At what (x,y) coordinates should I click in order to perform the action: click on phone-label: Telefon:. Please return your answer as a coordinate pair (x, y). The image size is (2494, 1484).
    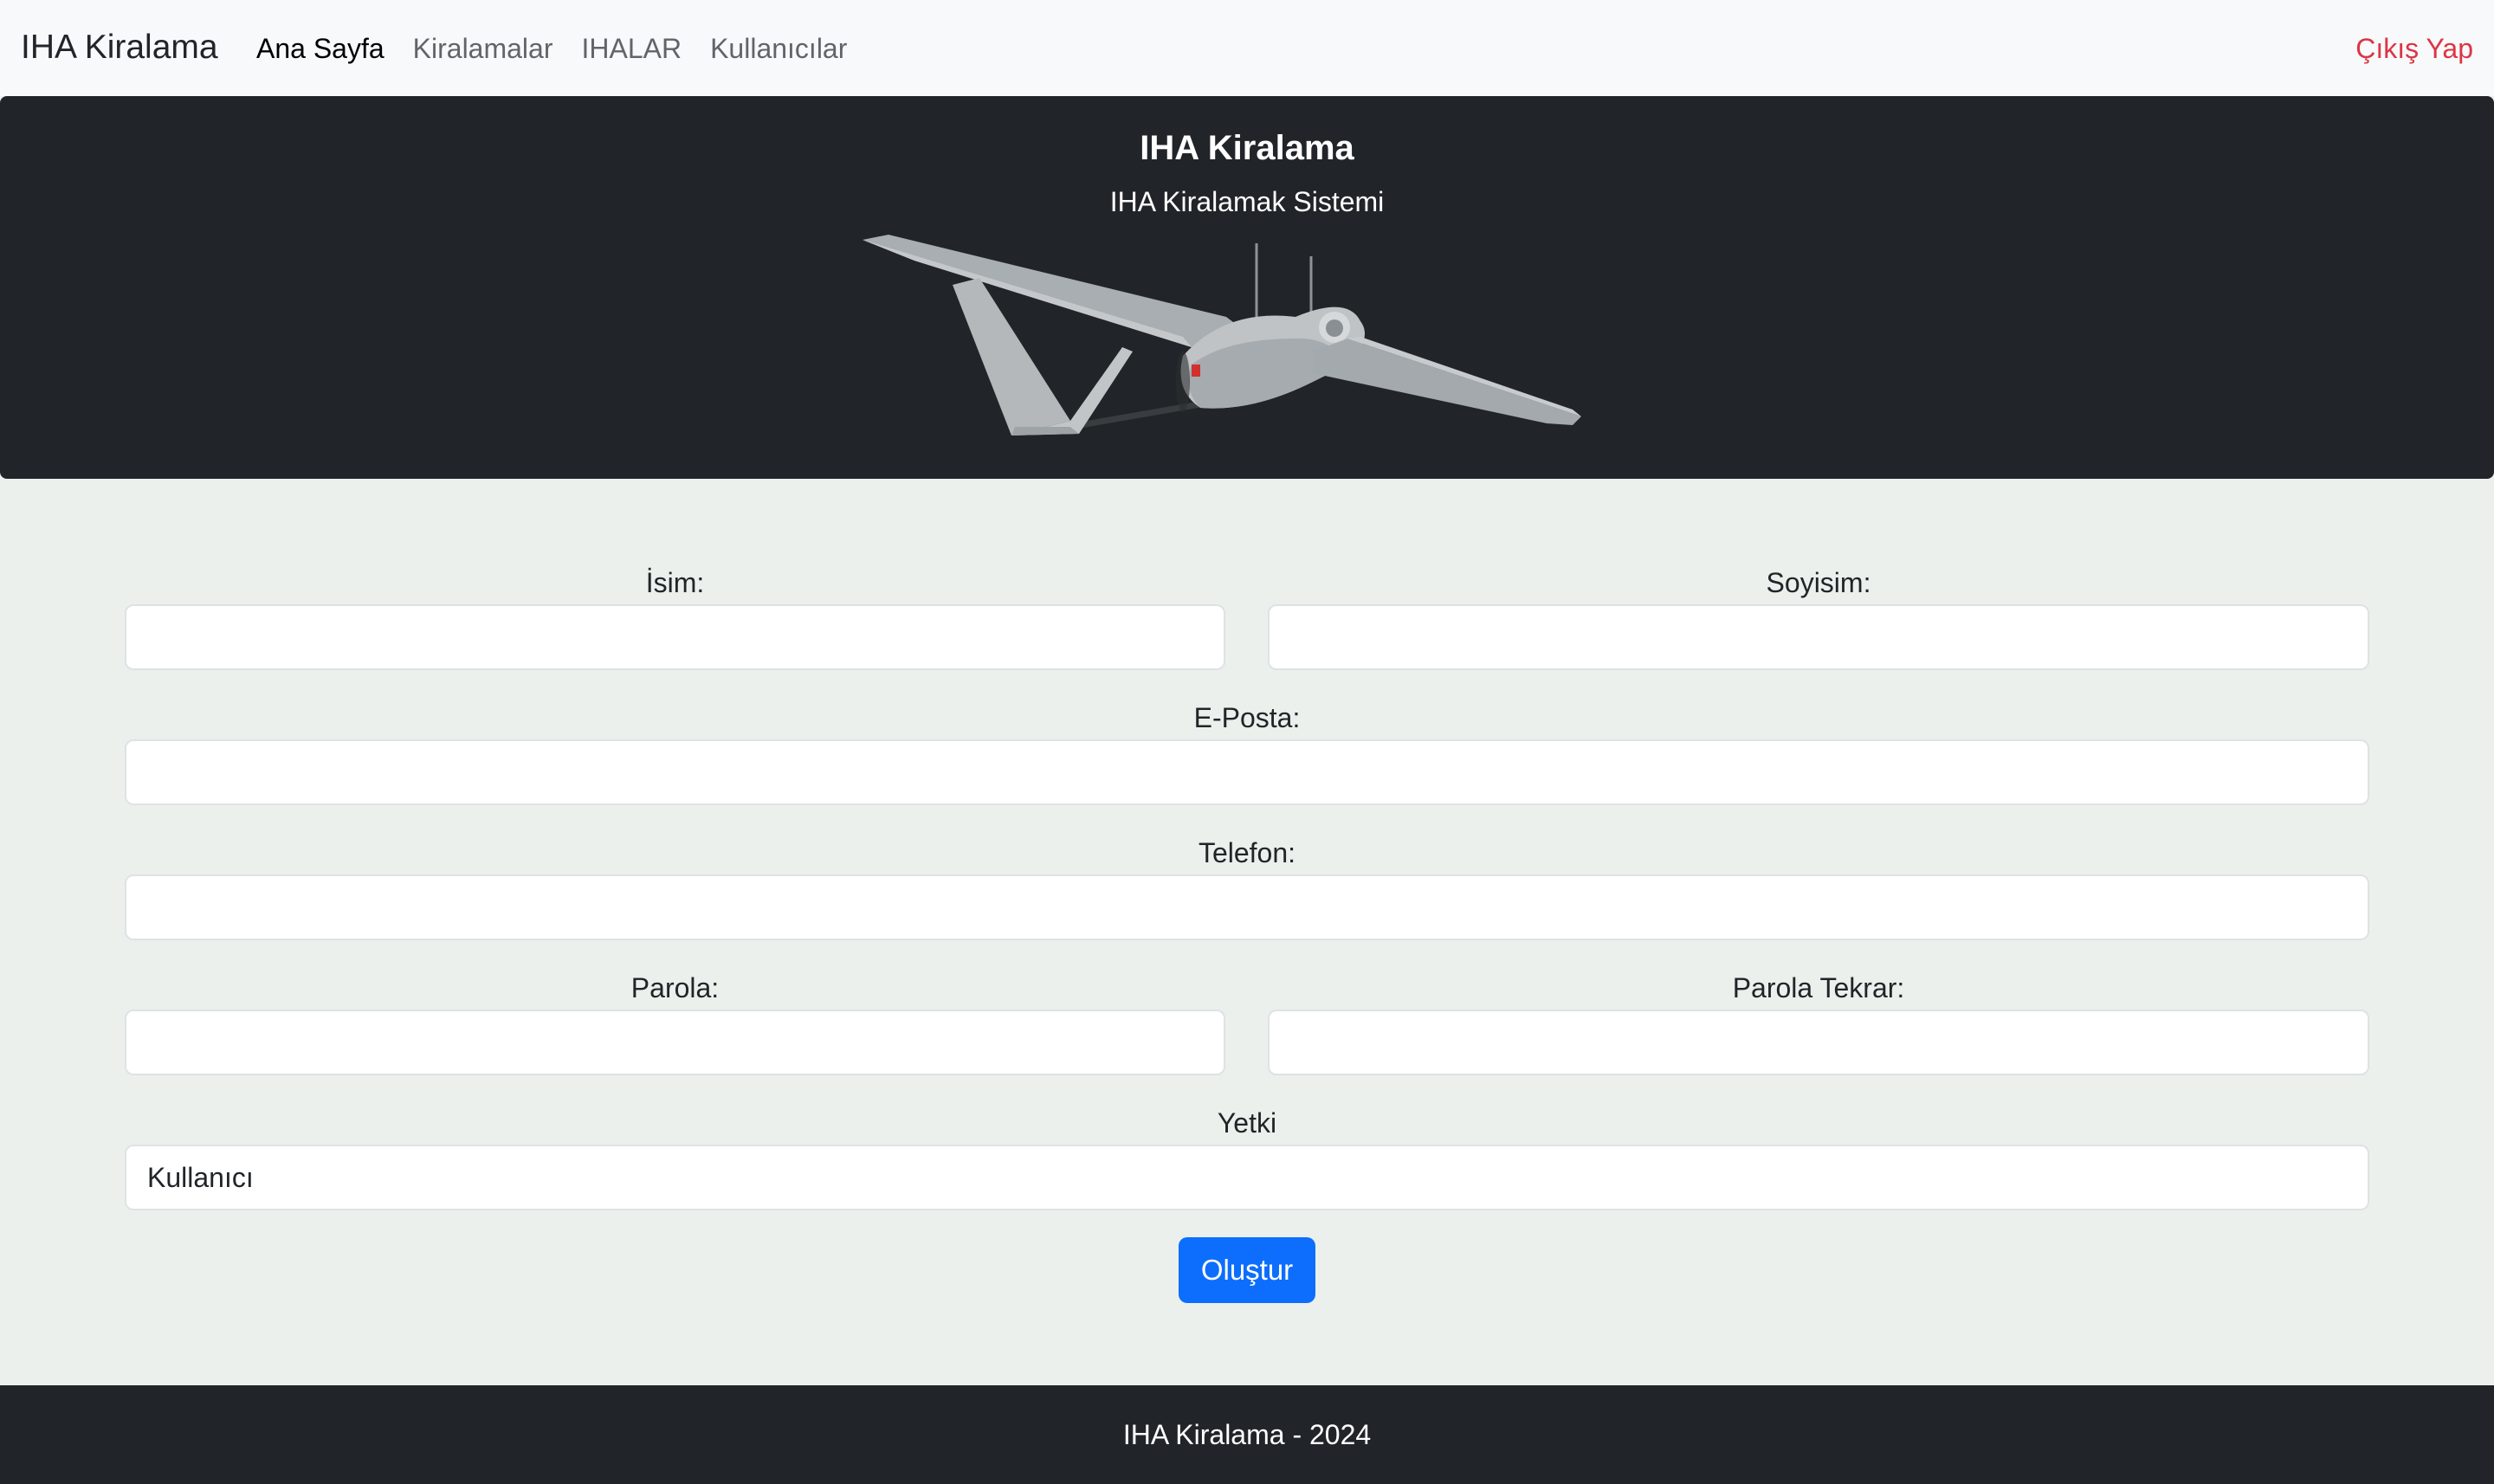
    Looking at the image, I should click on (1247, 852).